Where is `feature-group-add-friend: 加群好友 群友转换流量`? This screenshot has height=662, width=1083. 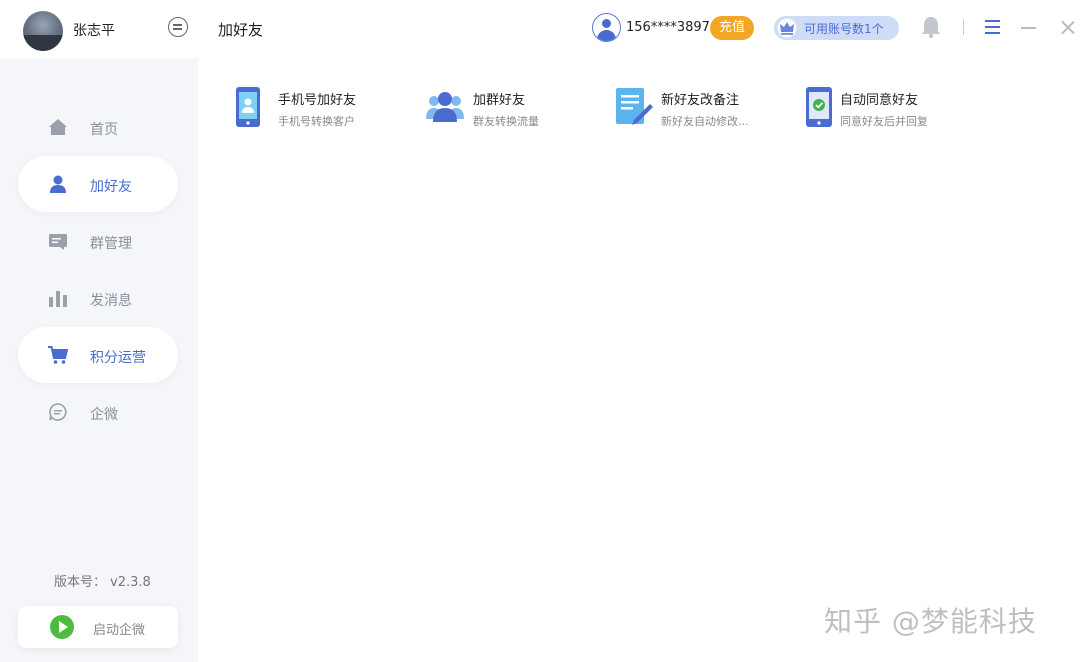
feature-group-add-friend: 加群好友 群友转换流量 is located at coordinates (500, 108).